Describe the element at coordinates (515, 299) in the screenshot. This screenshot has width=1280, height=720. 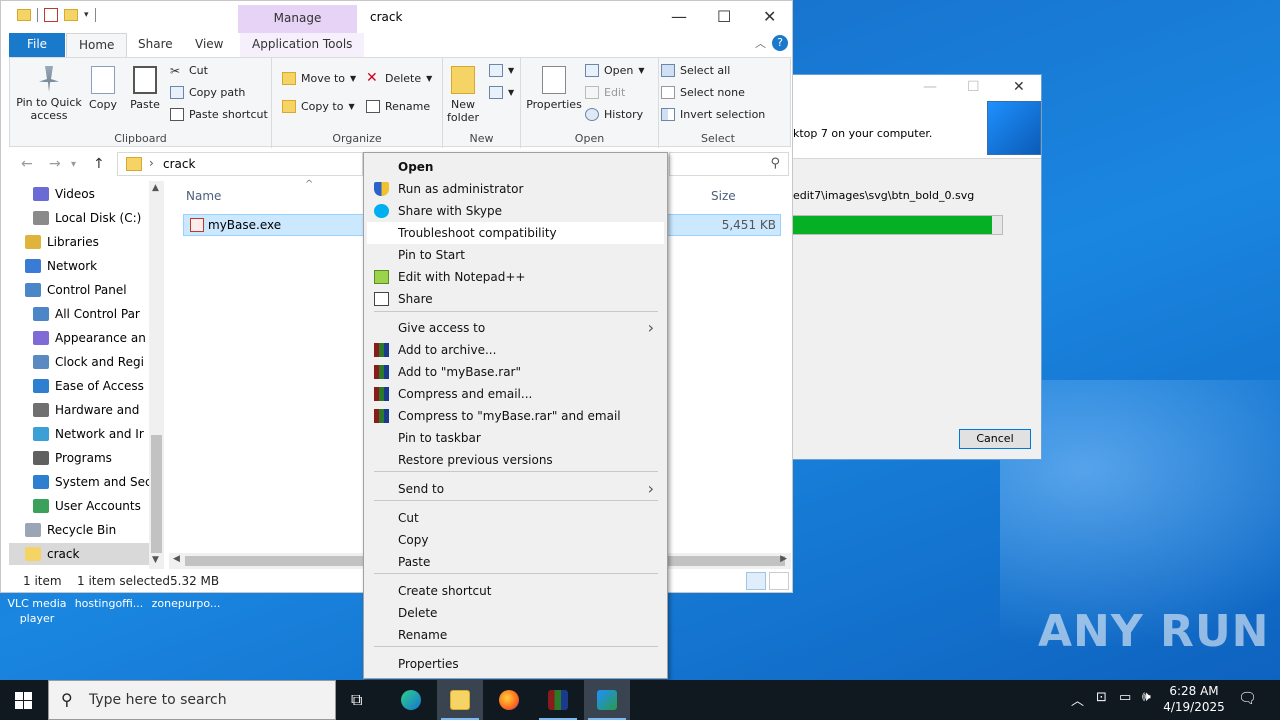
I see `menu-item: Share` at that location.